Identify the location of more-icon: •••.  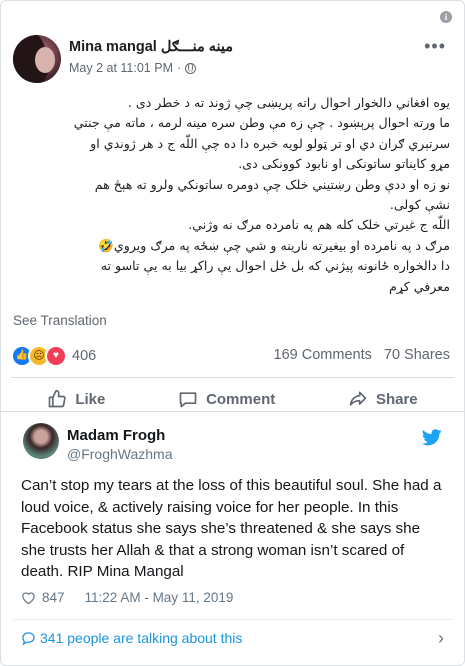
(435, 46).